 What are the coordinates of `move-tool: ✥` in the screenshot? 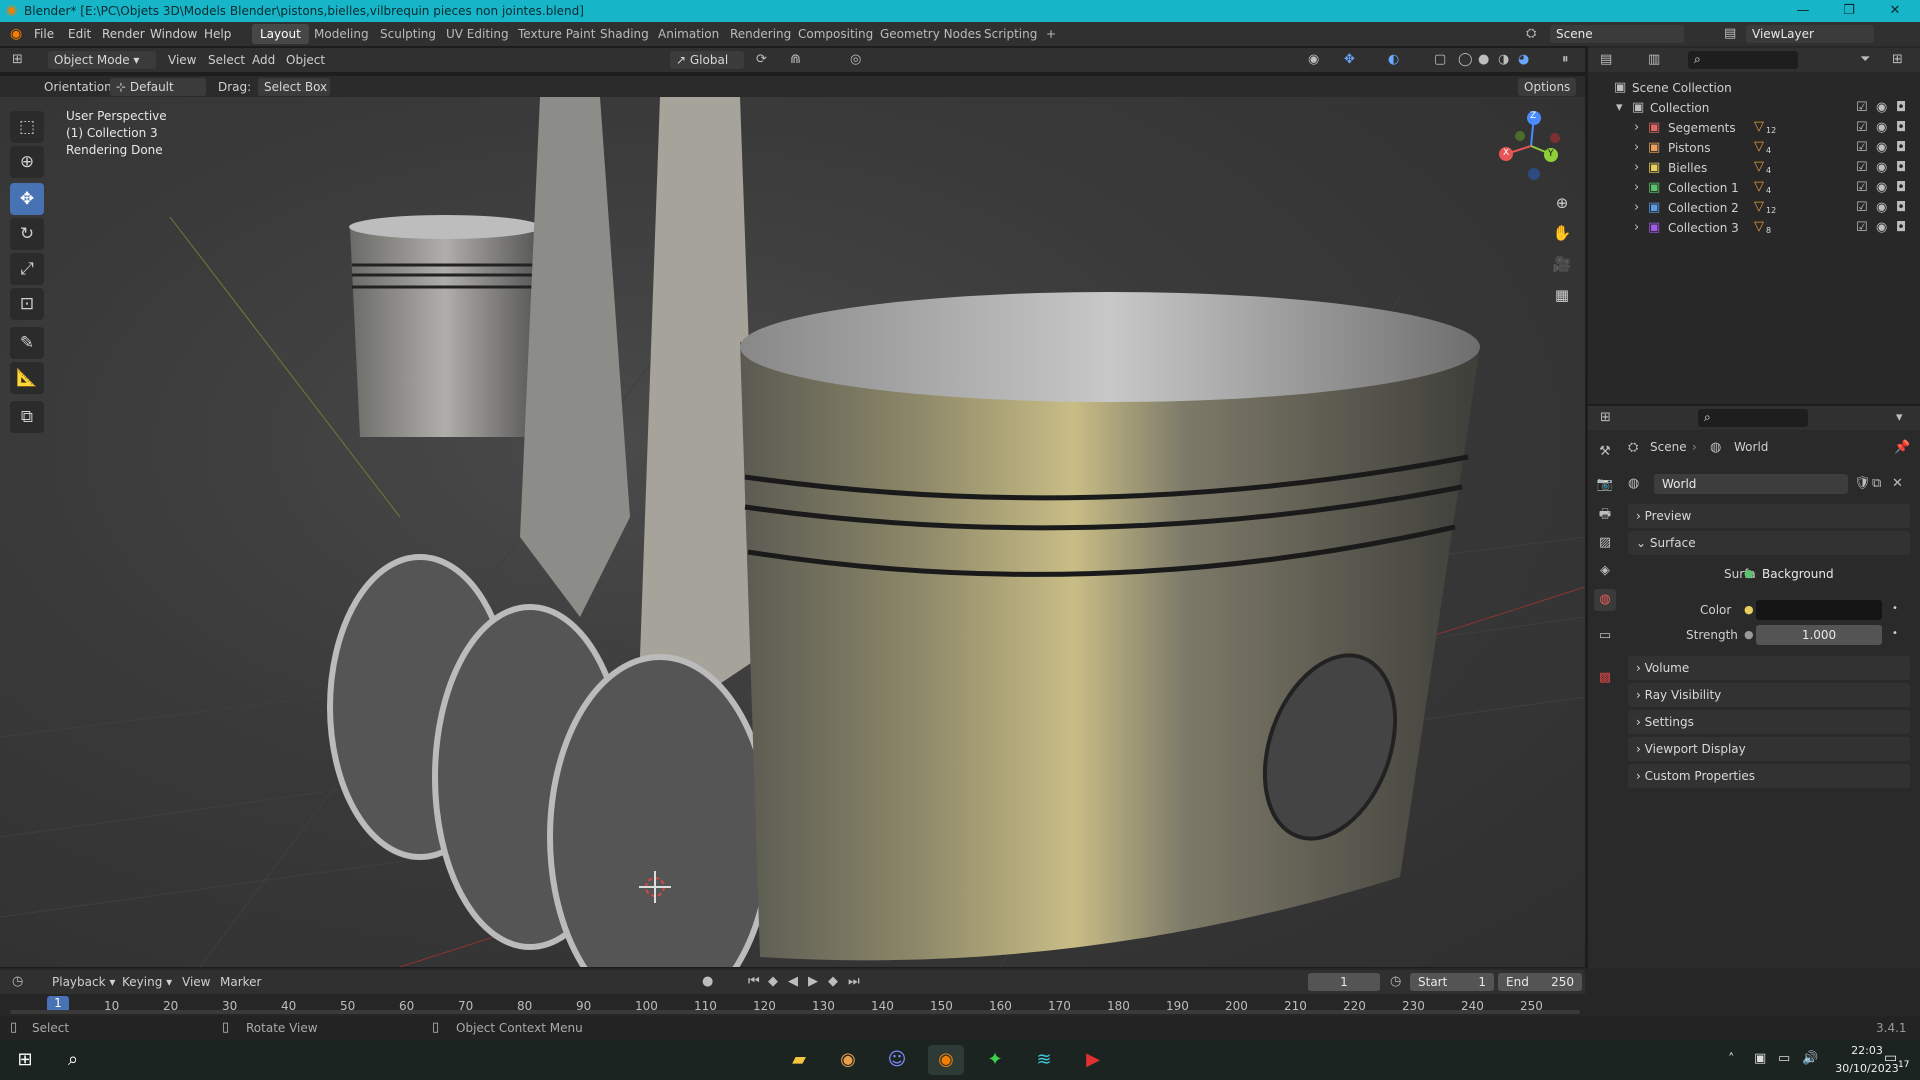 It's located at (27, 199).